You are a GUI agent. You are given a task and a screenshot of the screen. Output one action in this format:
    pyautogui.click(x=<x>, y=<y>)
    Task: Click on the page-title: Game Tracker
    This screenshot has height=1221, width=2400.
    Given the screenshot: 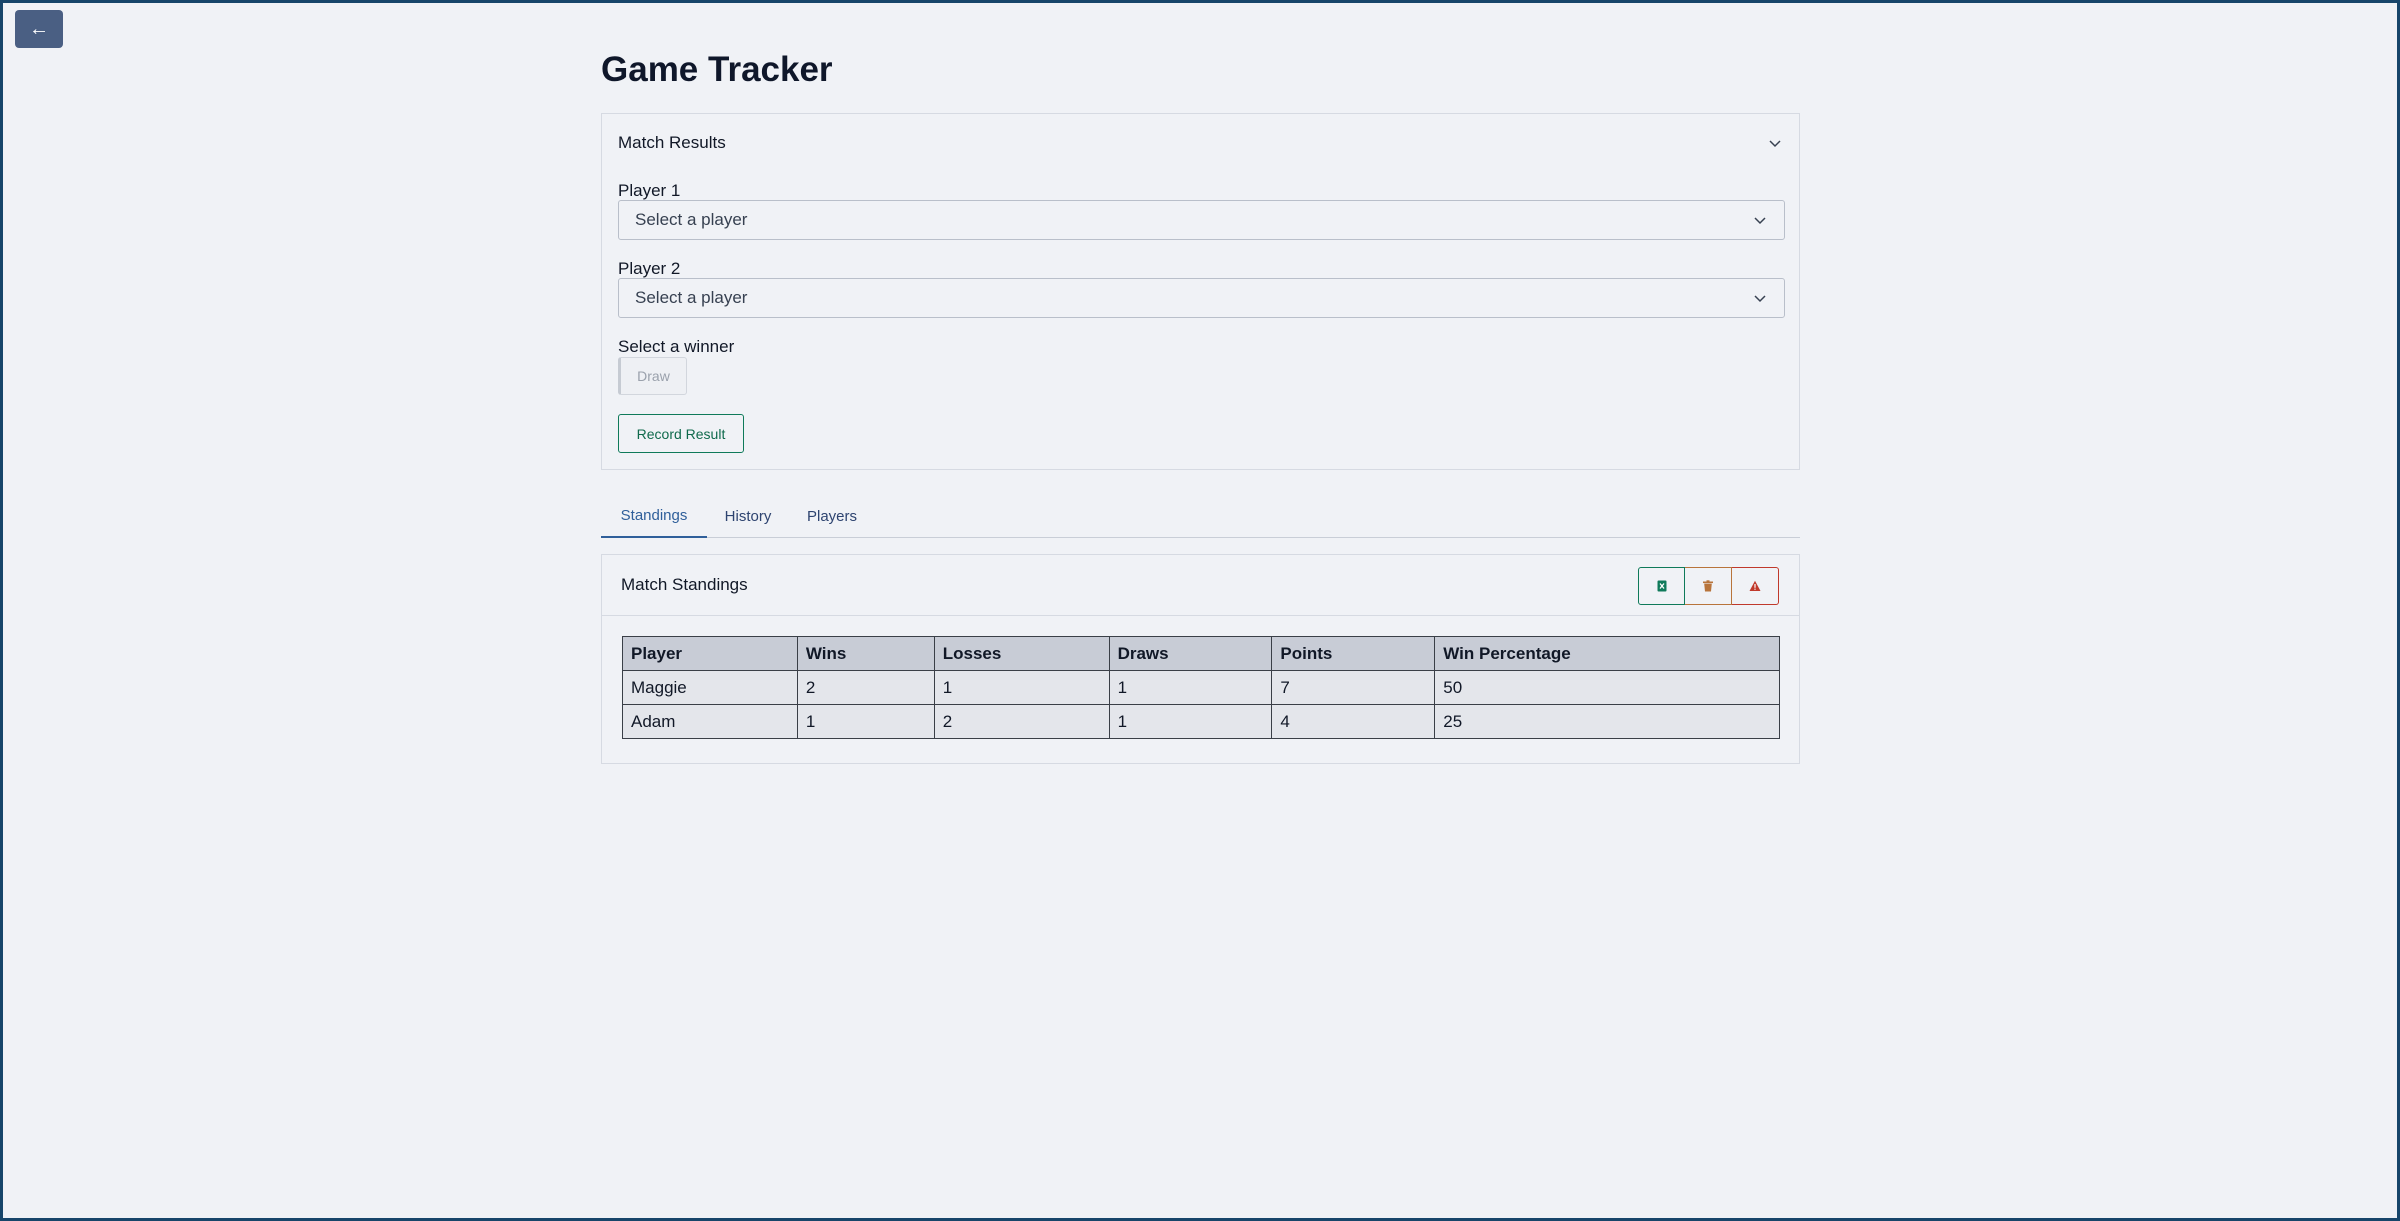 What is the action you would take?
    pyautogui.click(x=717, y=69)
    